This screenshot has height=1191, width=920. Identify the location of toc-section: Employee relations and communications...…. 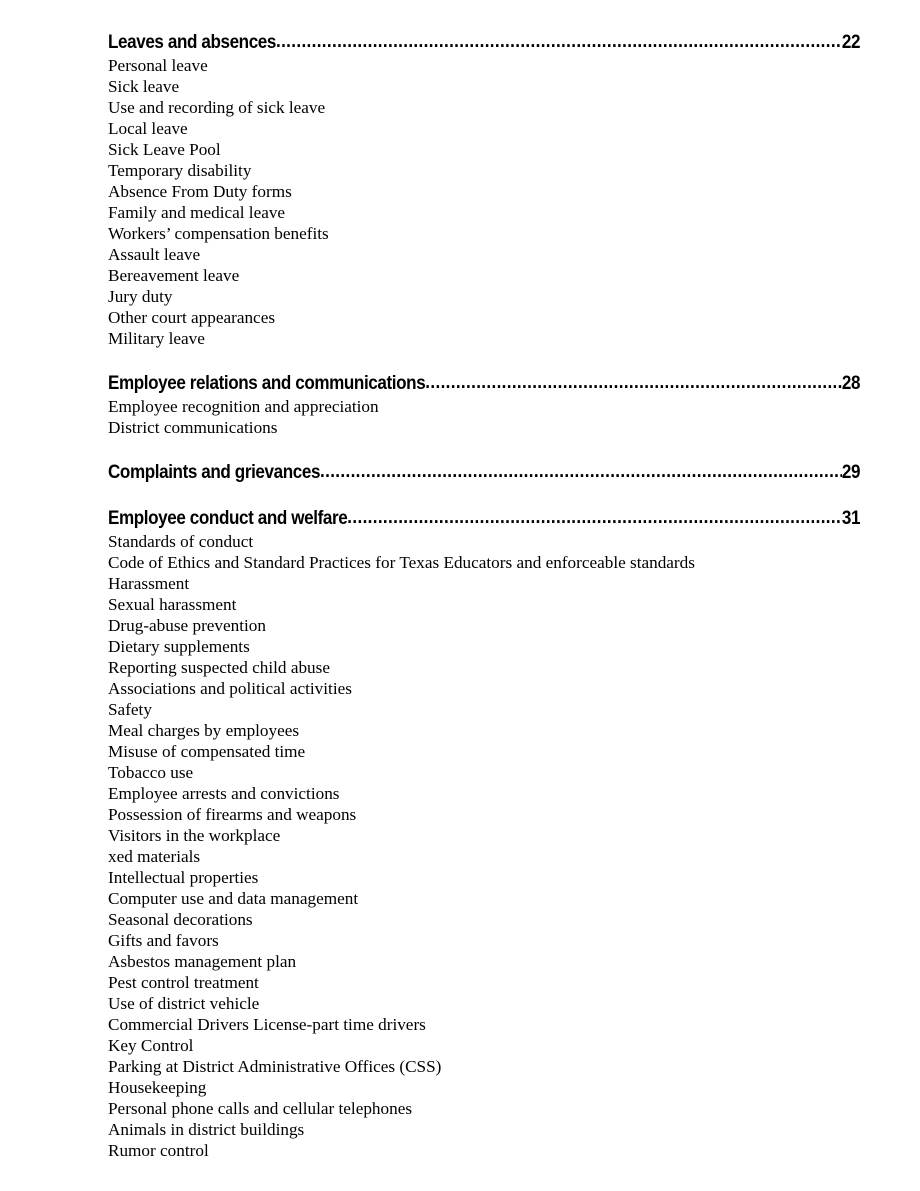
(484, 404).